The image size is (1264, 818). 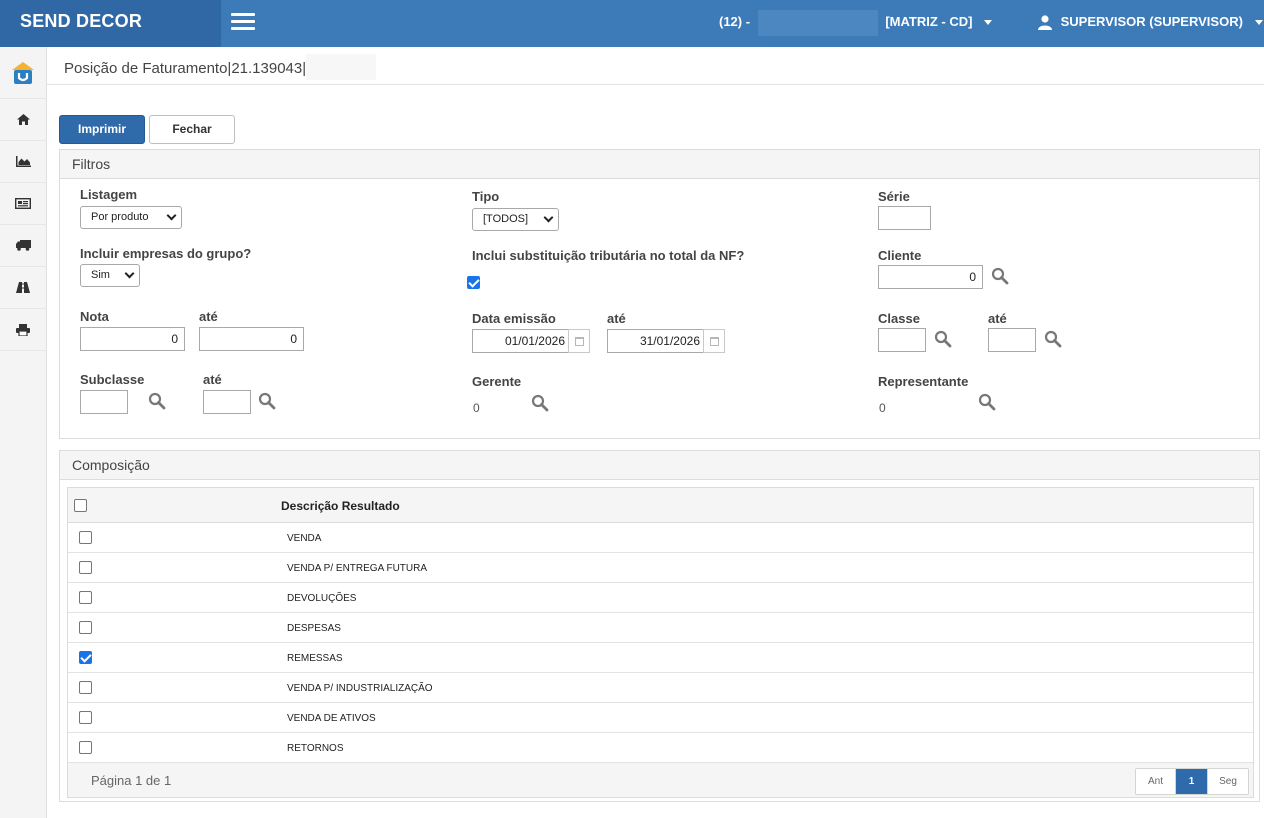 I want to click on subclasse-label: Subclasse, so click(x=112, y=379).